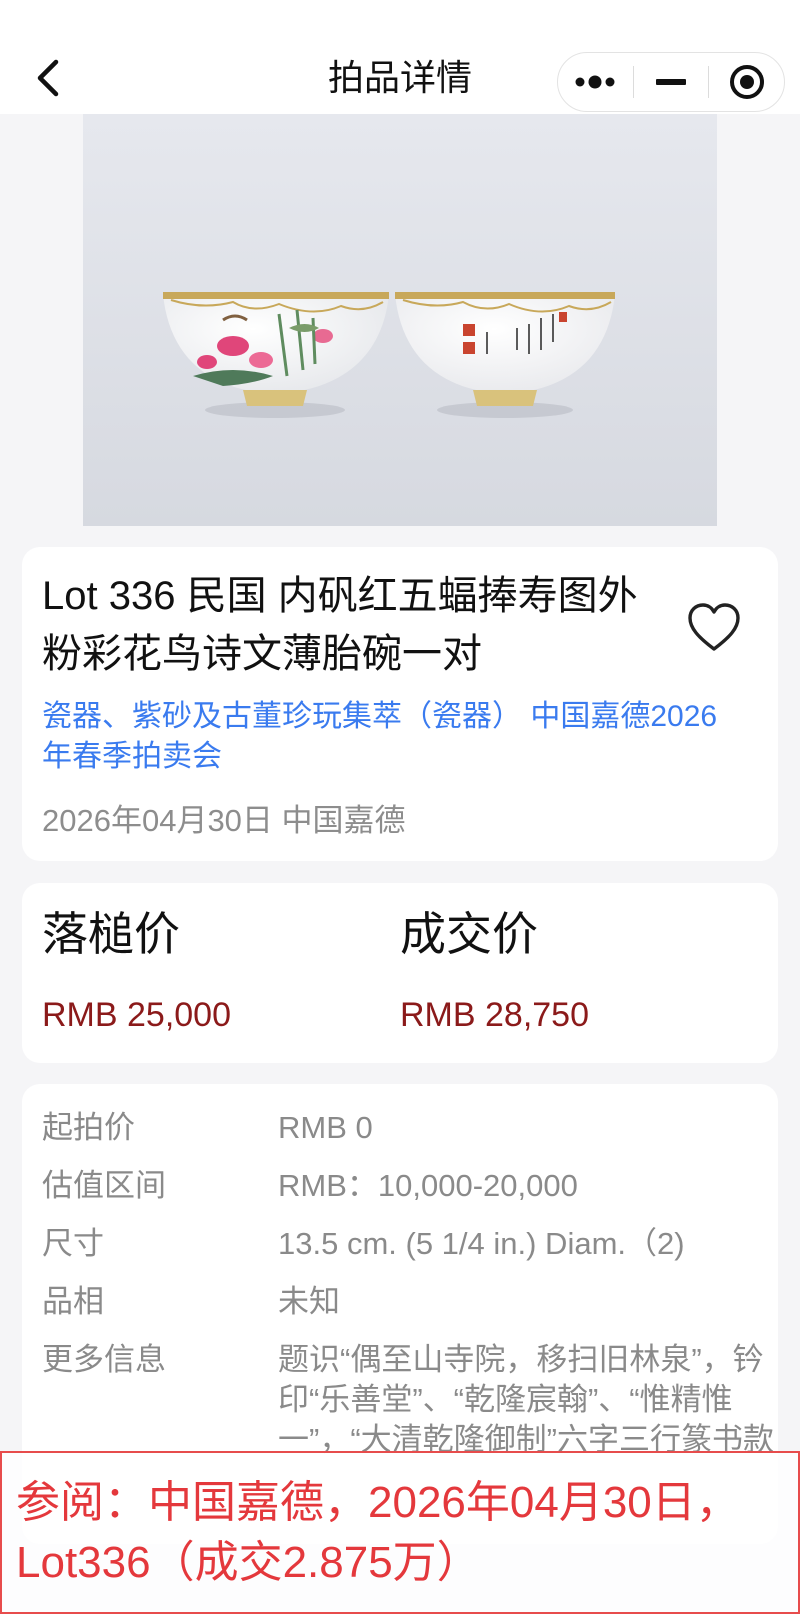 This screenshot has width=800, height=1614. I want to click on back-button, so click(48, 78).